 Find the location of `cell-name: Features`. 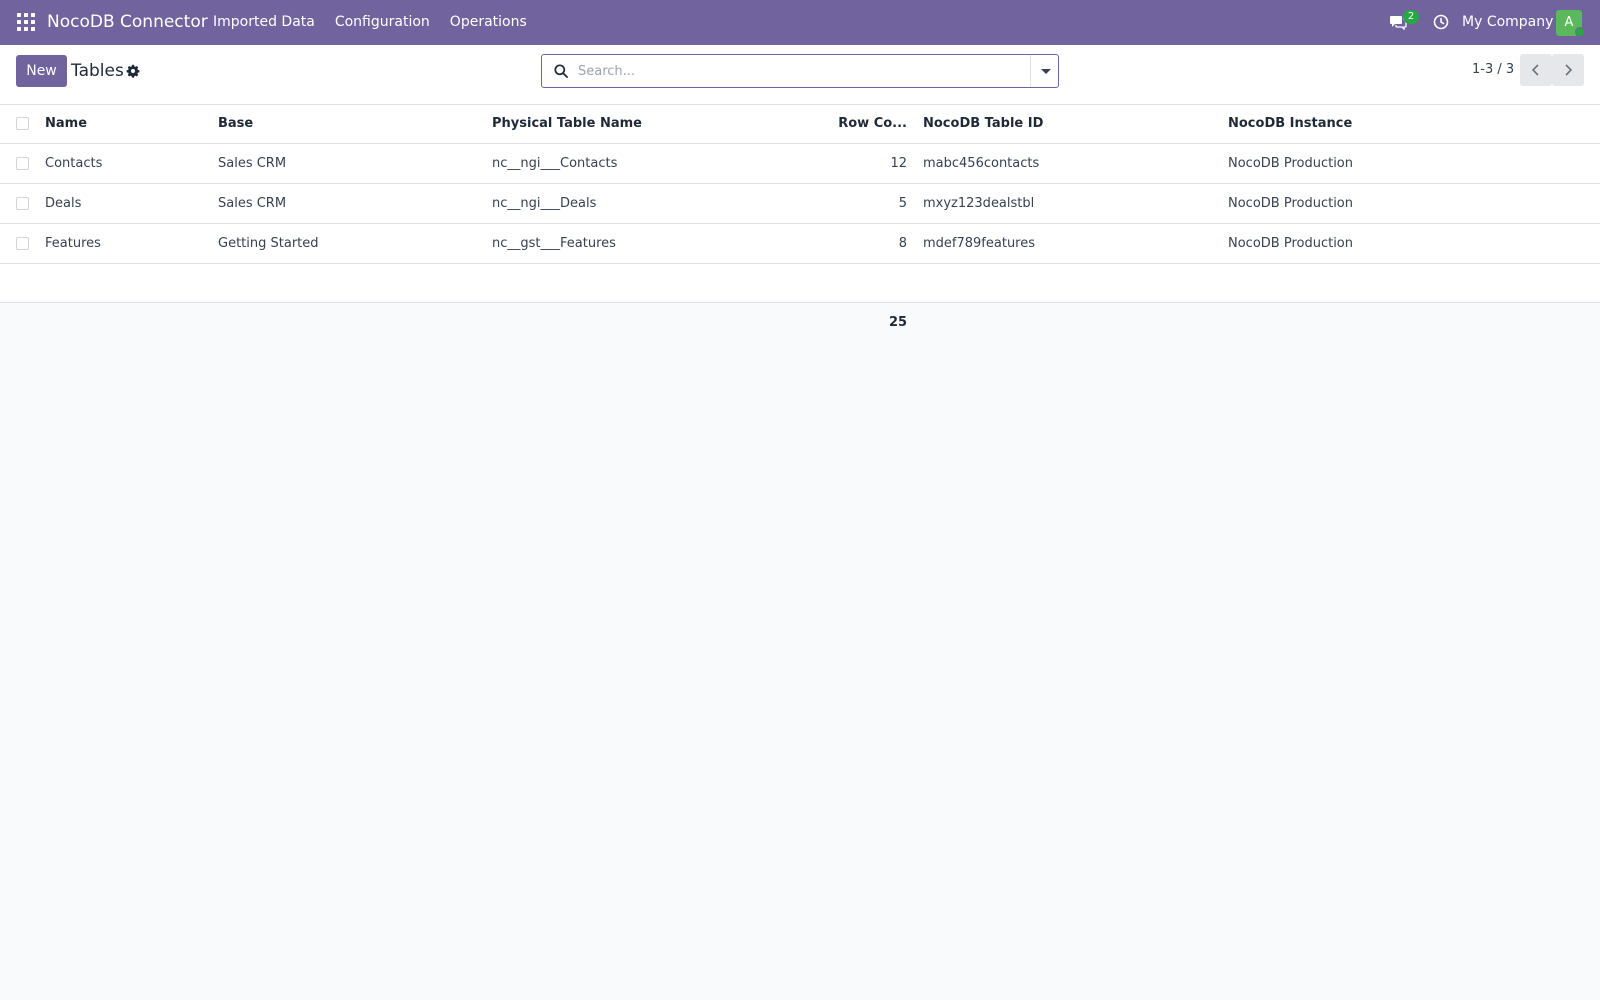

cell-name: Features is located at coordinates (123, 243).